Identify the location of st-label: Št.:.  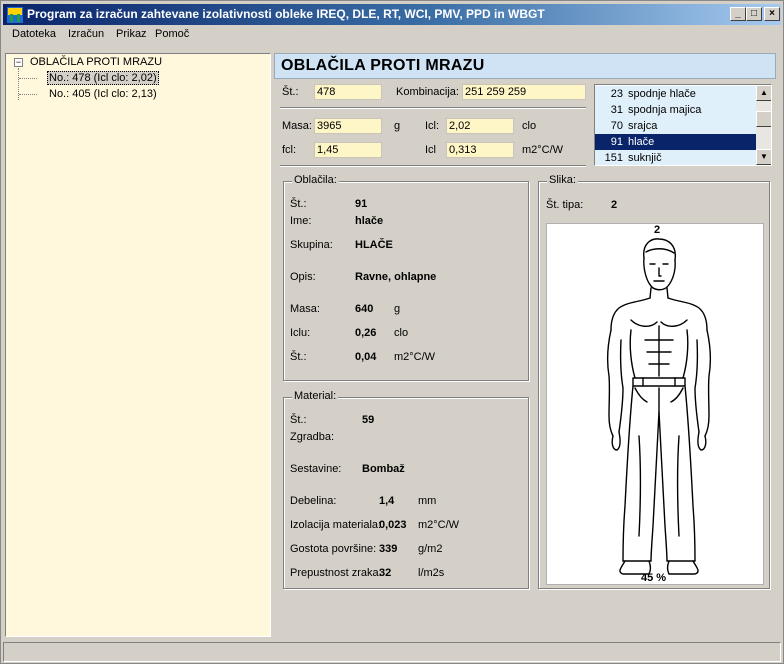
(290, 92).